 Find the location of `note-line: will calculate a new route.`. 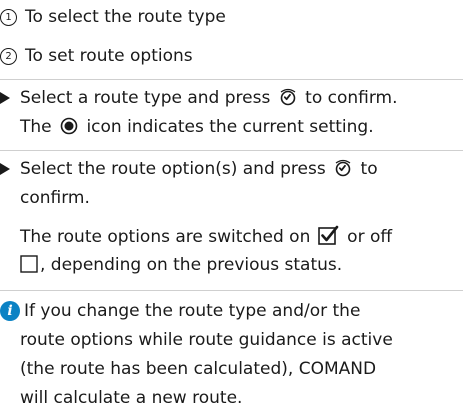

note-line: will calculate a new route. is located at coordinates (131, 398).